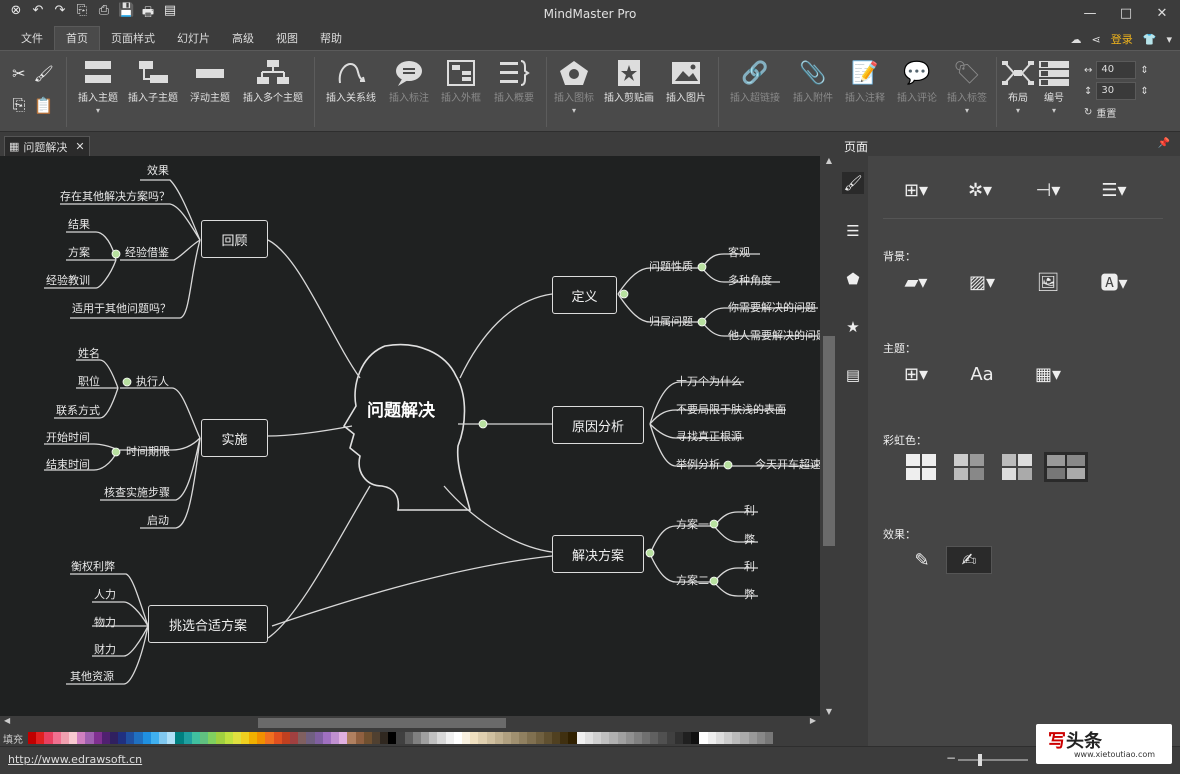 This screenshot has height=774, width=1180. What do you see at coordinates (16, 14) in the screenshot?
I see `app-logo-icon: ⊗` at bounding box center [16, 14].